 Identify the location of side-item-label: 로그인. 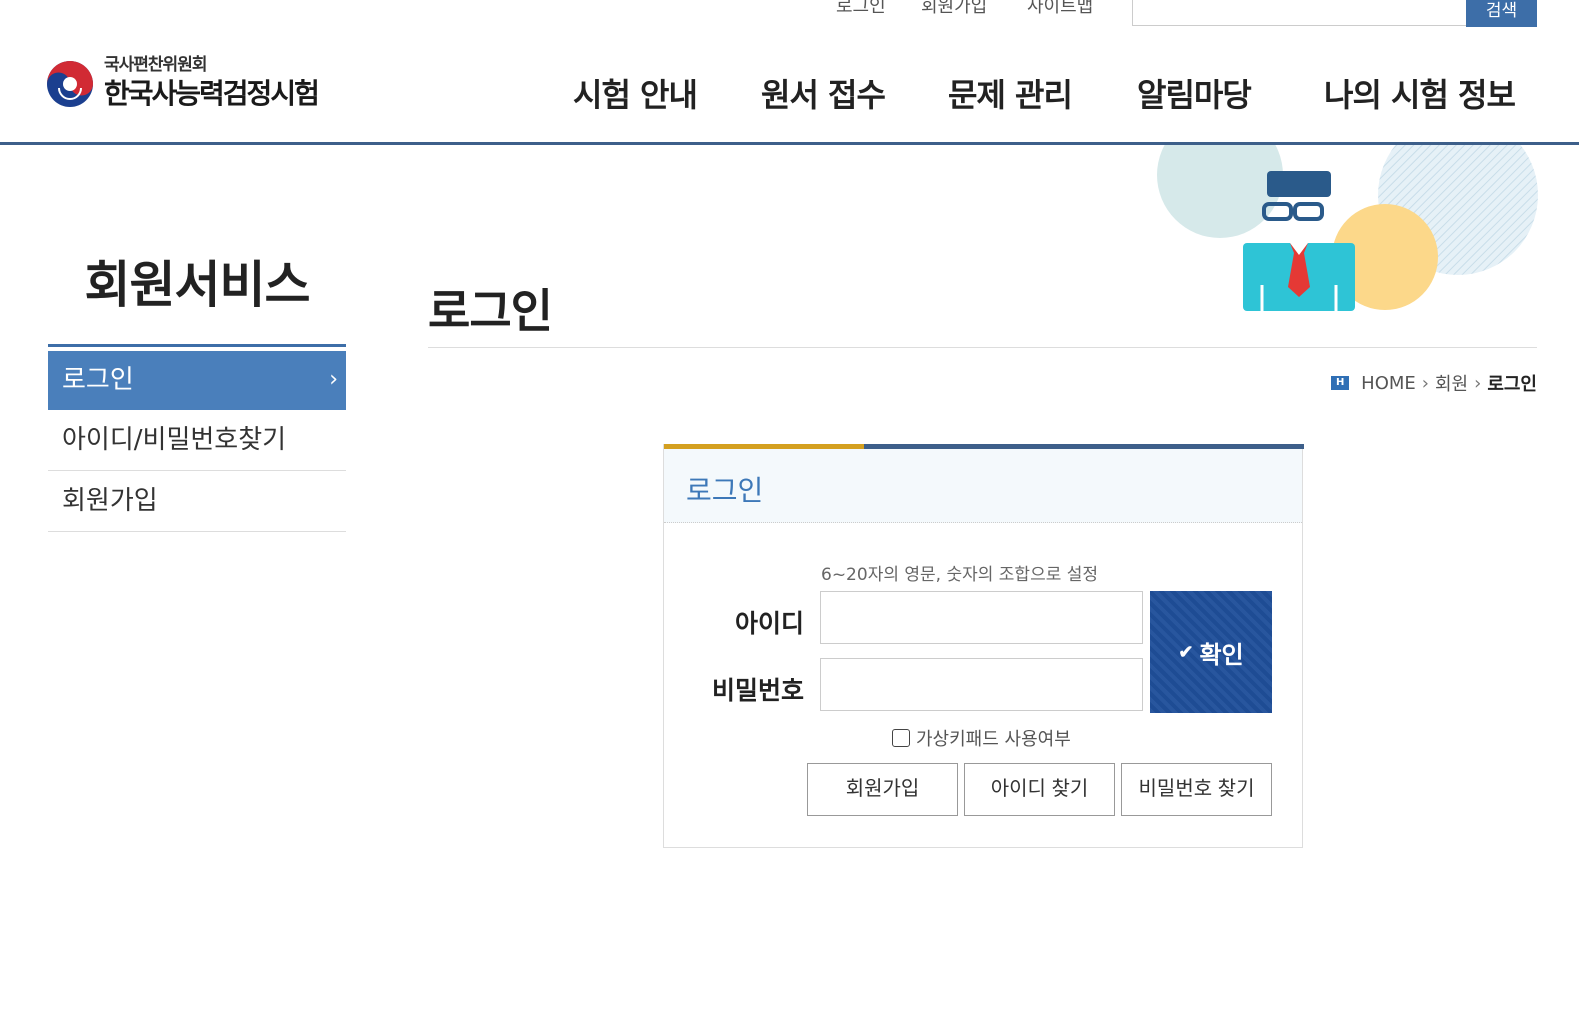
(98, 380).